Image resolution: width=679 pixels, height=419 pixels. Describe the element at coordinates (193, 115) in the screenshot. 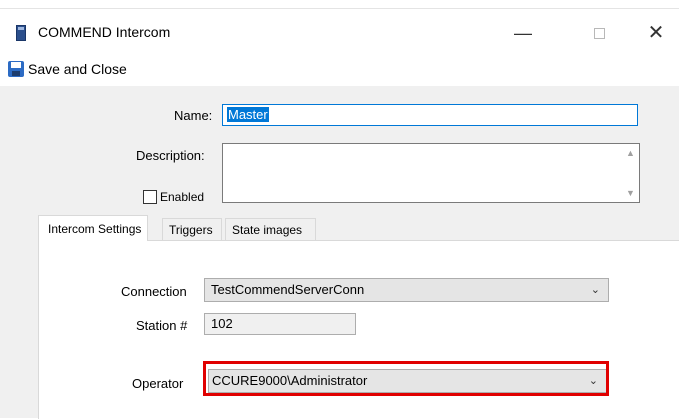

I see `name-label: Name:` at that location.